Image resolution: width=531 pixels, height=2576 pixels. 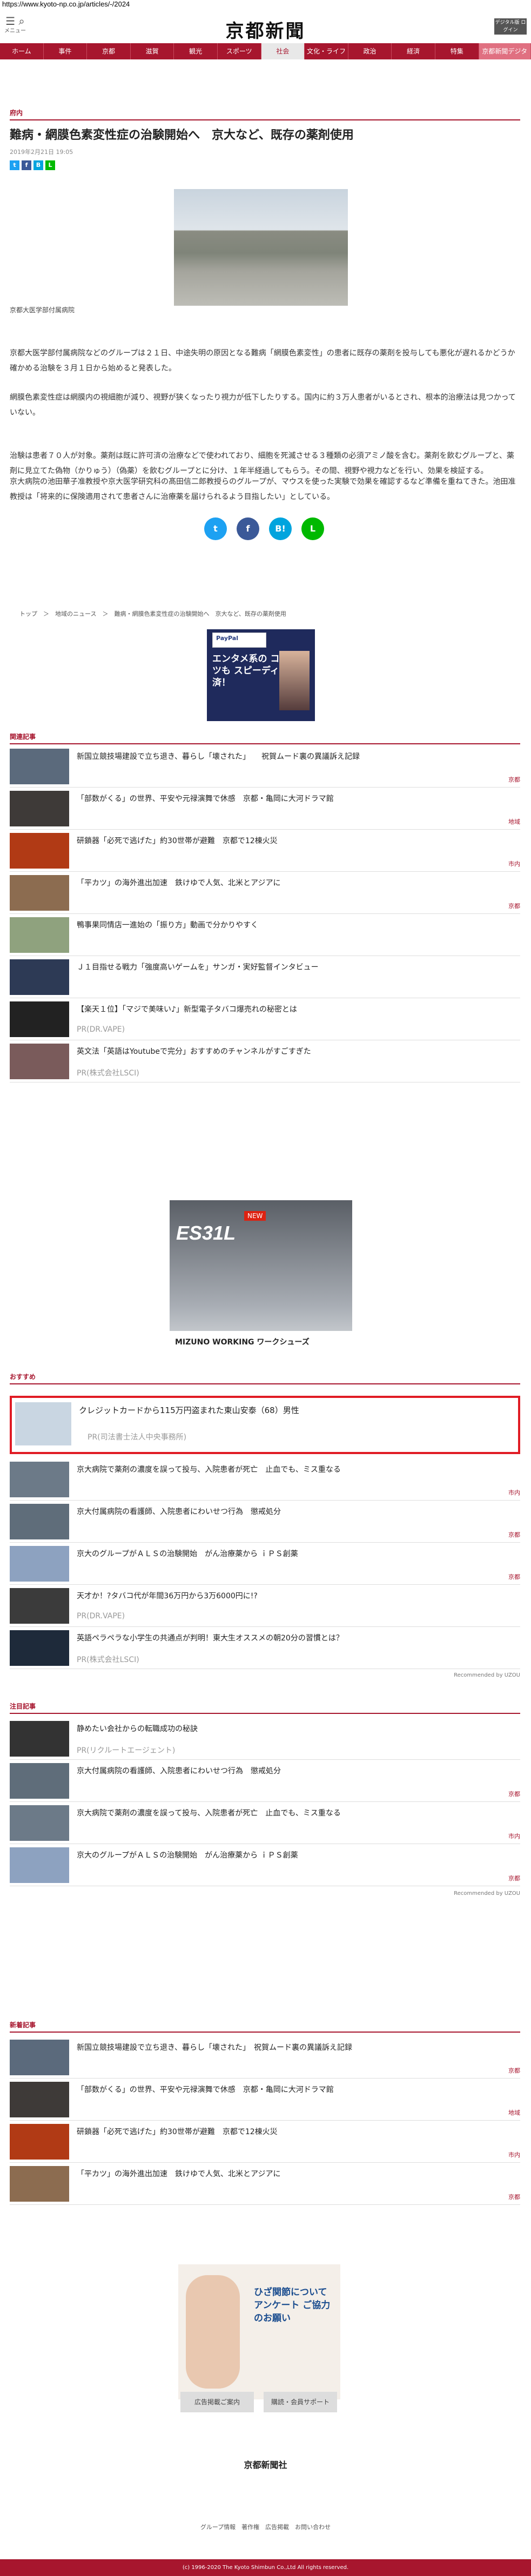 What do you see at coordinates (22, 51) in the screenshot?
I see `nav-item: ホーム` at bounding box center [22, 51].